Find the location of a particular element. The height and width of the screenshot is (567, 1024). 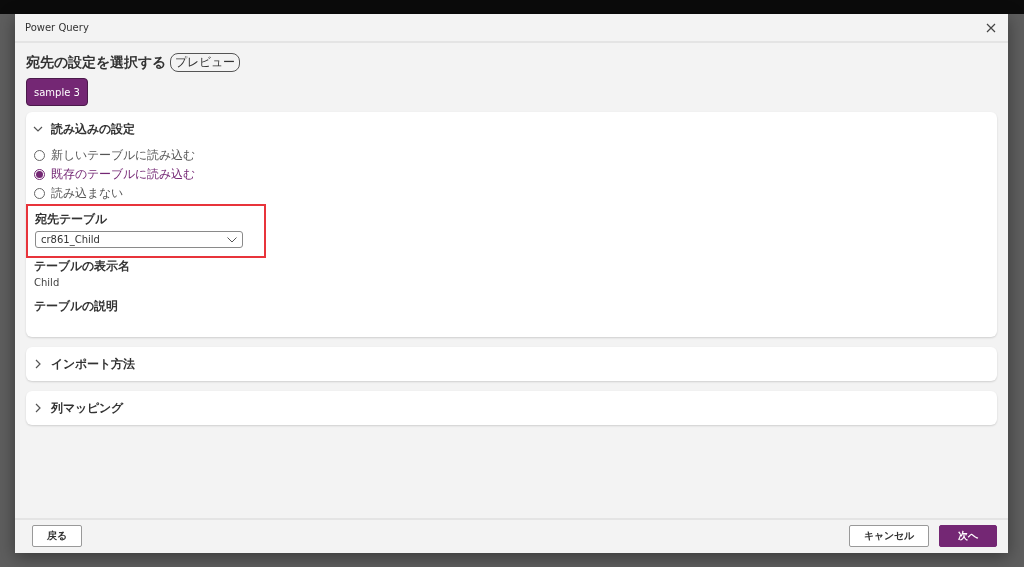

field-value: Child is located at coordinates (47, 282).